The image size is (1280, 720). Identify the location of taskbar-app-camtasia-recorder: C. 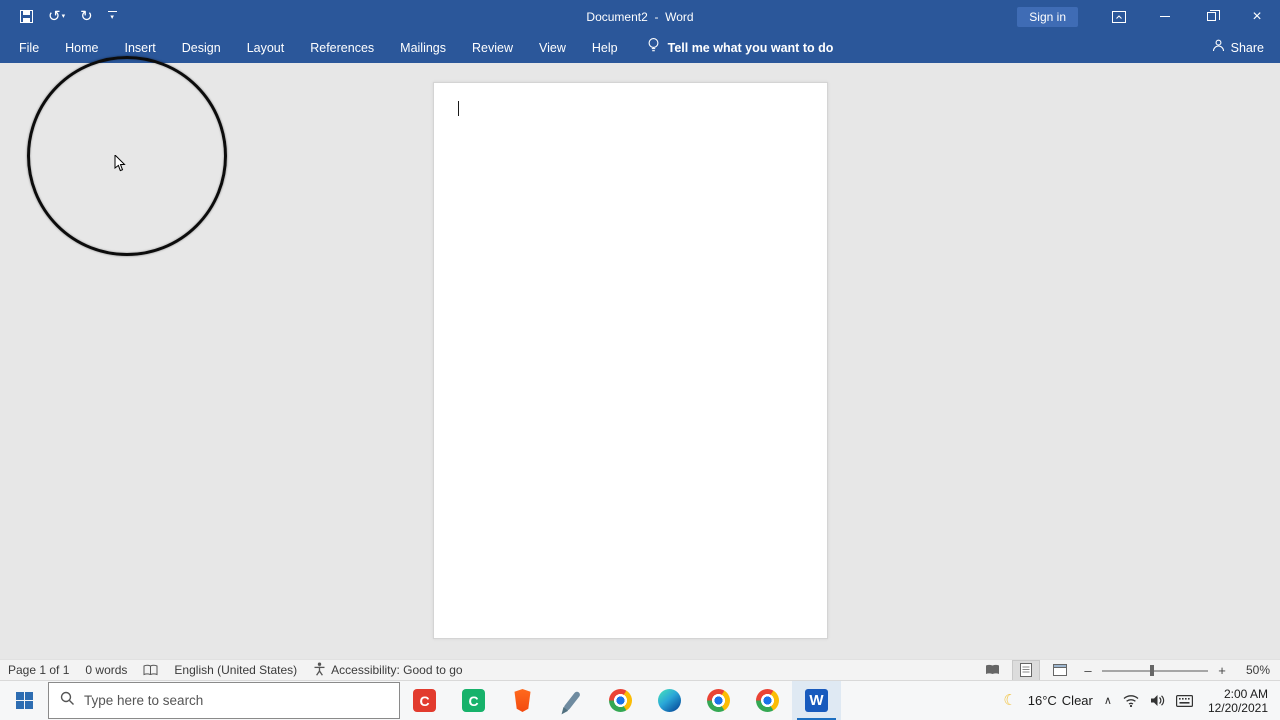
(424, 700).